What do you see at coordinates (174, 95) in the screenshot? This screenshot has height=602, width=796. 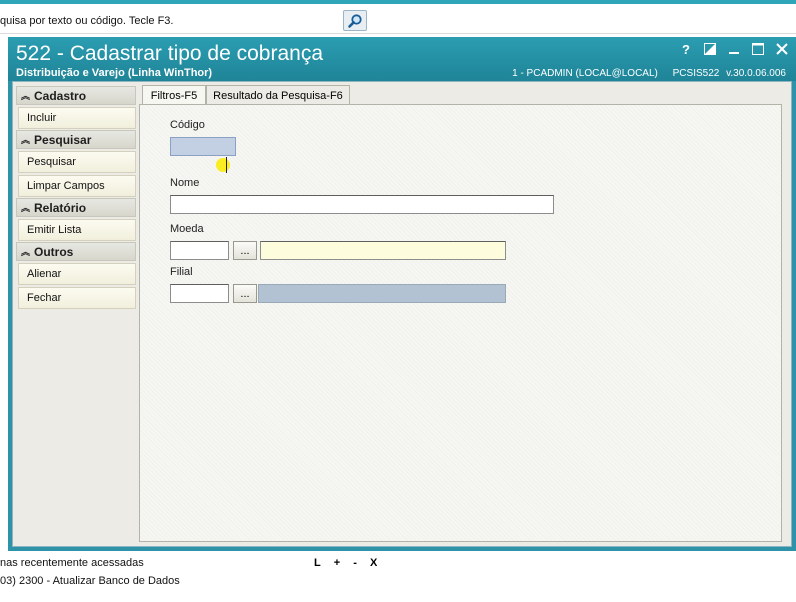 I see `tab-filtros: Filtros-F5` at bounding box center [174, 95].